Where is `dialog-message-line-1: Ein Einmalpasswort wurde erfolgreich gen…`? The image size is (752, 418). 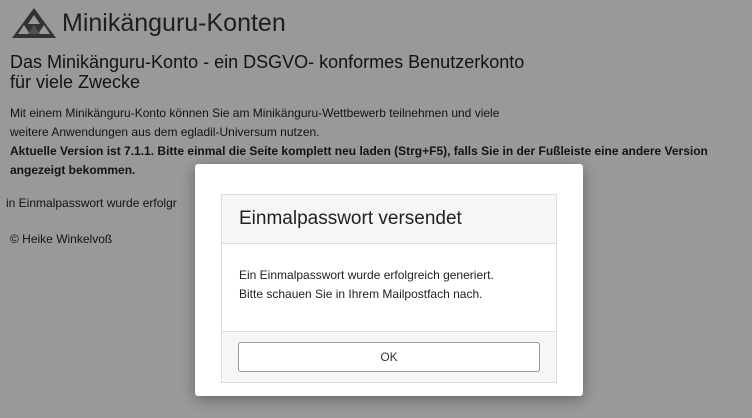
dialog-message-line-1: Ein Einmalpasswort wurde erfolgreich gen… is located at coordinates (366, 275).